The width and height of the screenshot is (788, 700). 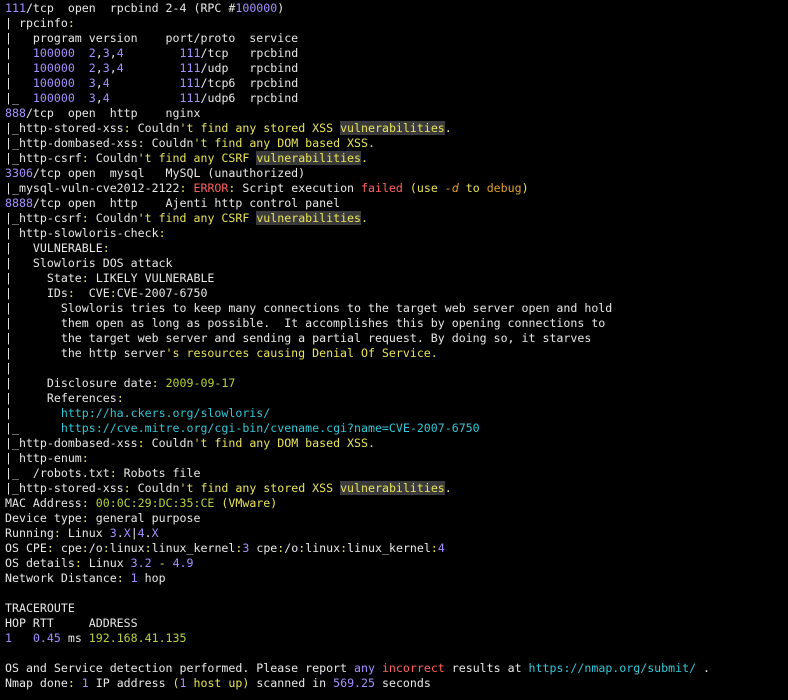 What do you see at coordinates (382, 188) in the screenshot?
I see `terminal-text: failed` at bounding box center [382, 188].